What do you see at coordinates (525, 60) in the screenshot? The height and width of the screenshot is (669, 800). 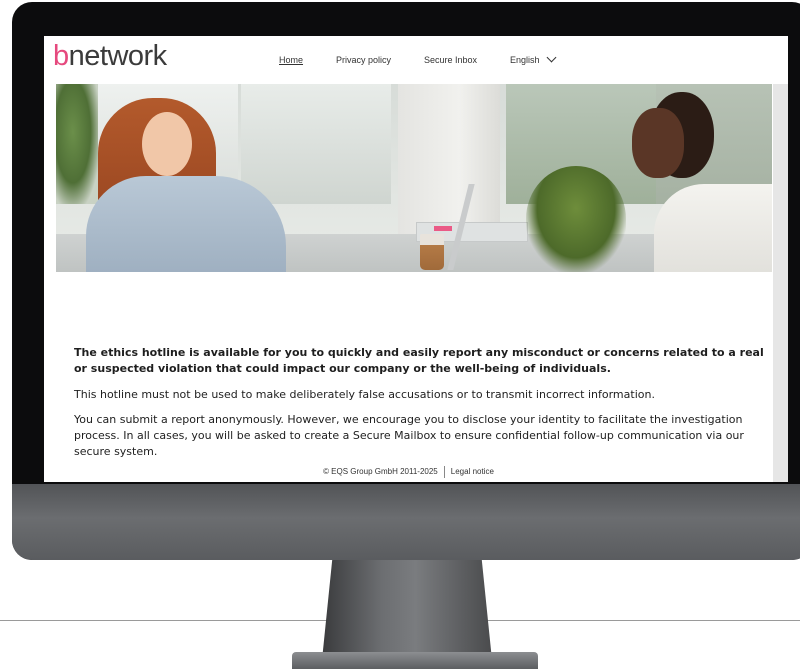 I see `language-label: English` at bounding box center [525, 60].